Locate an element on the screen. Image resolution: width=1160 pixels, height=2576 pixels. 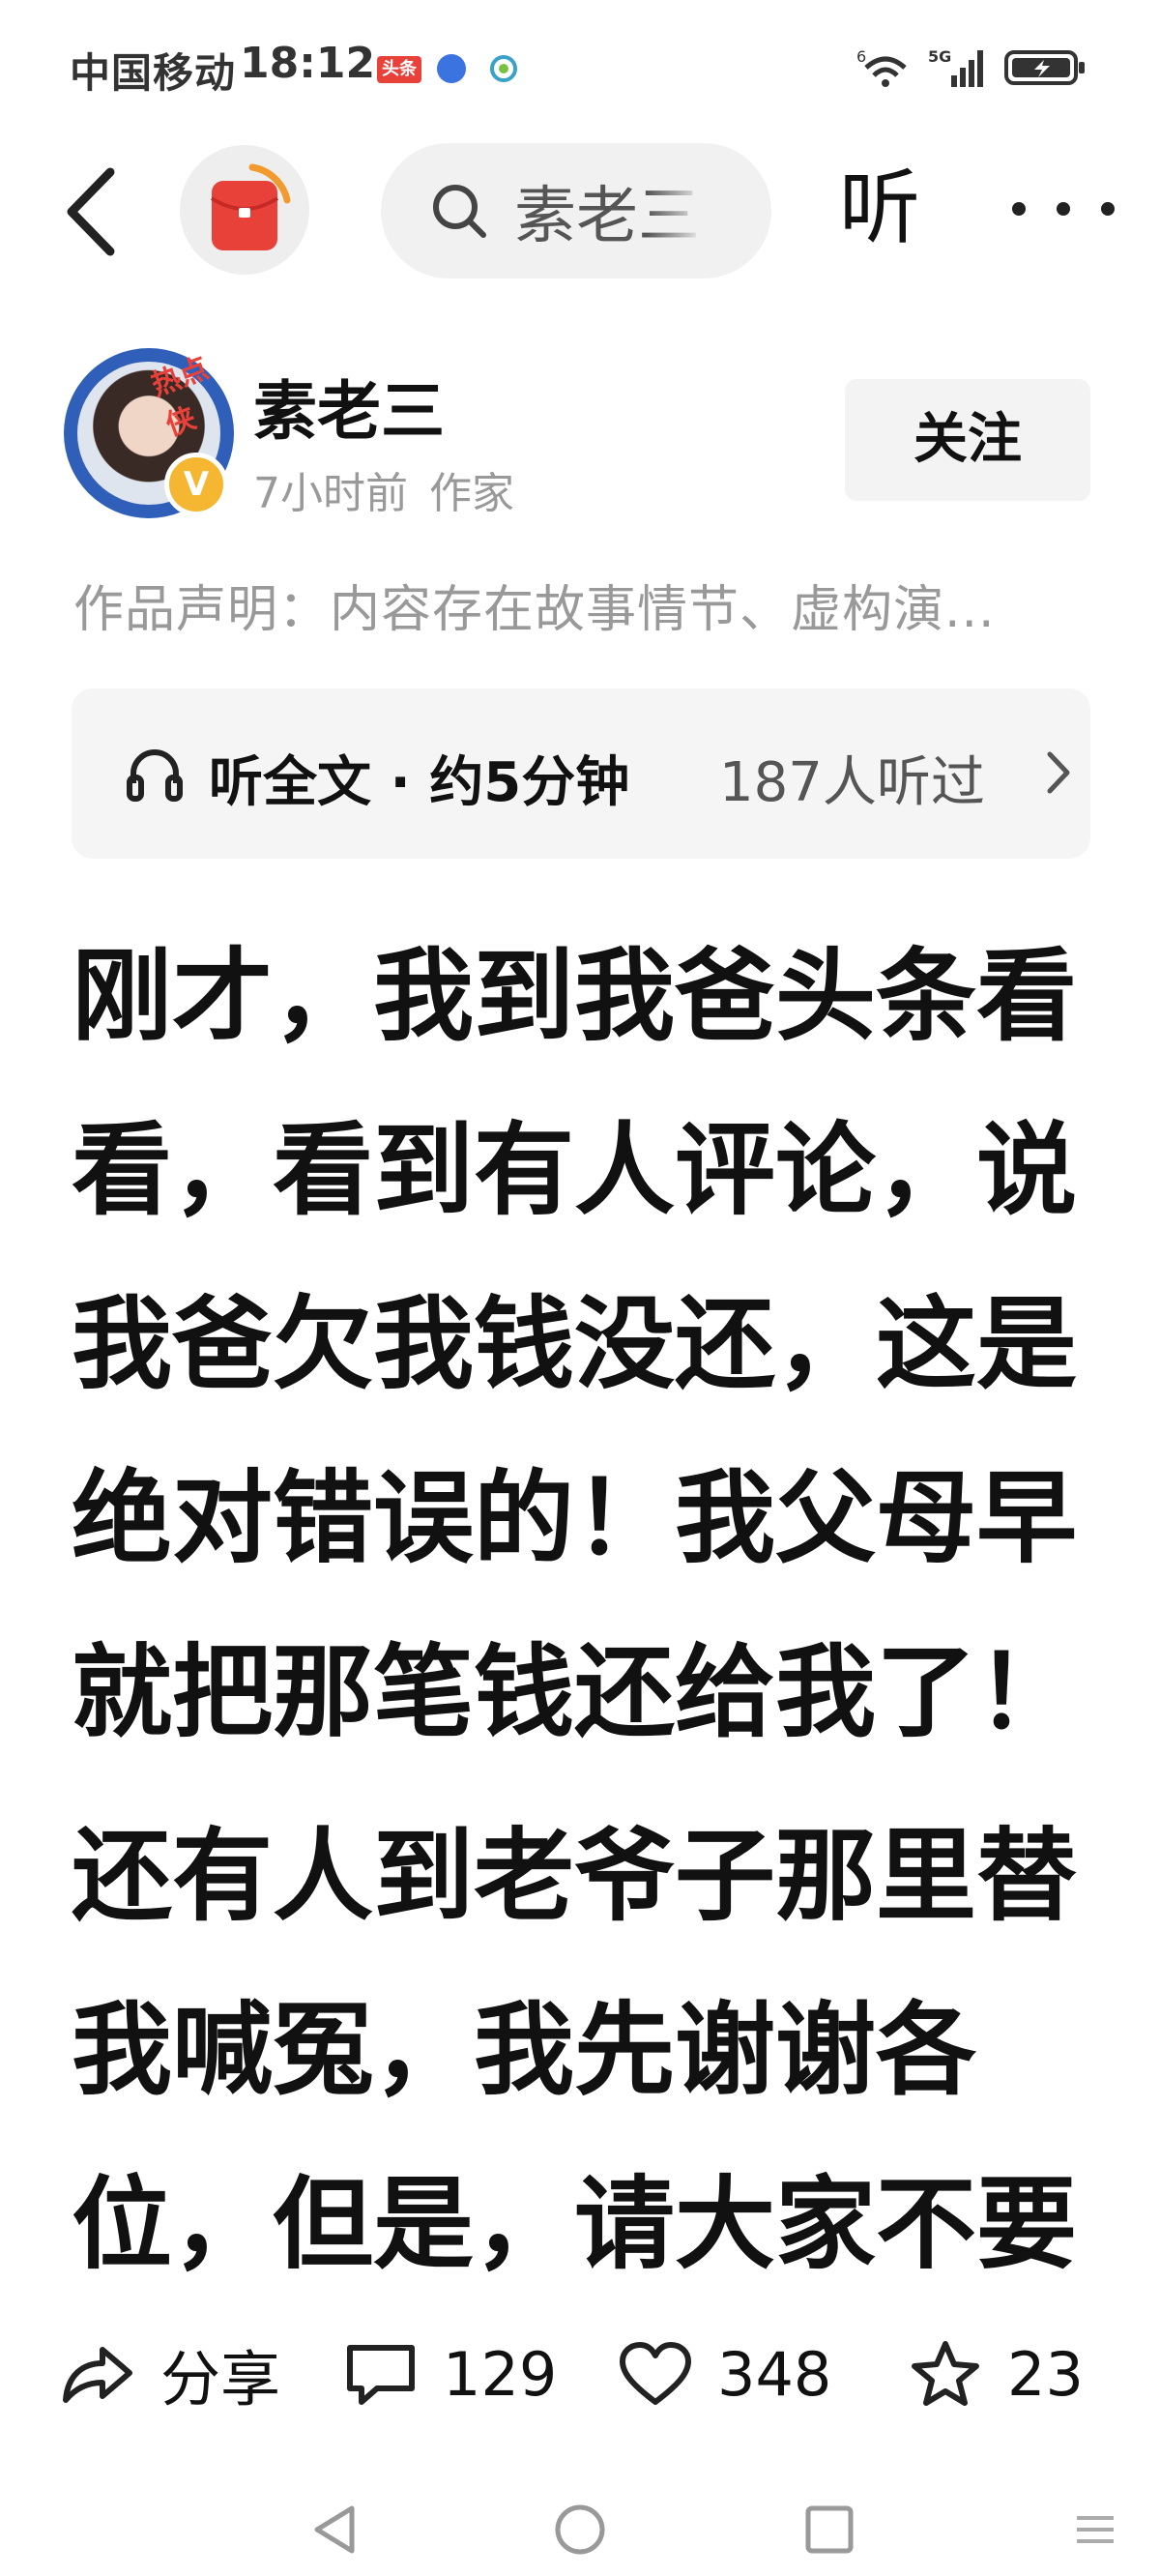
listen-button: 听 is located at coordinates (880, 208).